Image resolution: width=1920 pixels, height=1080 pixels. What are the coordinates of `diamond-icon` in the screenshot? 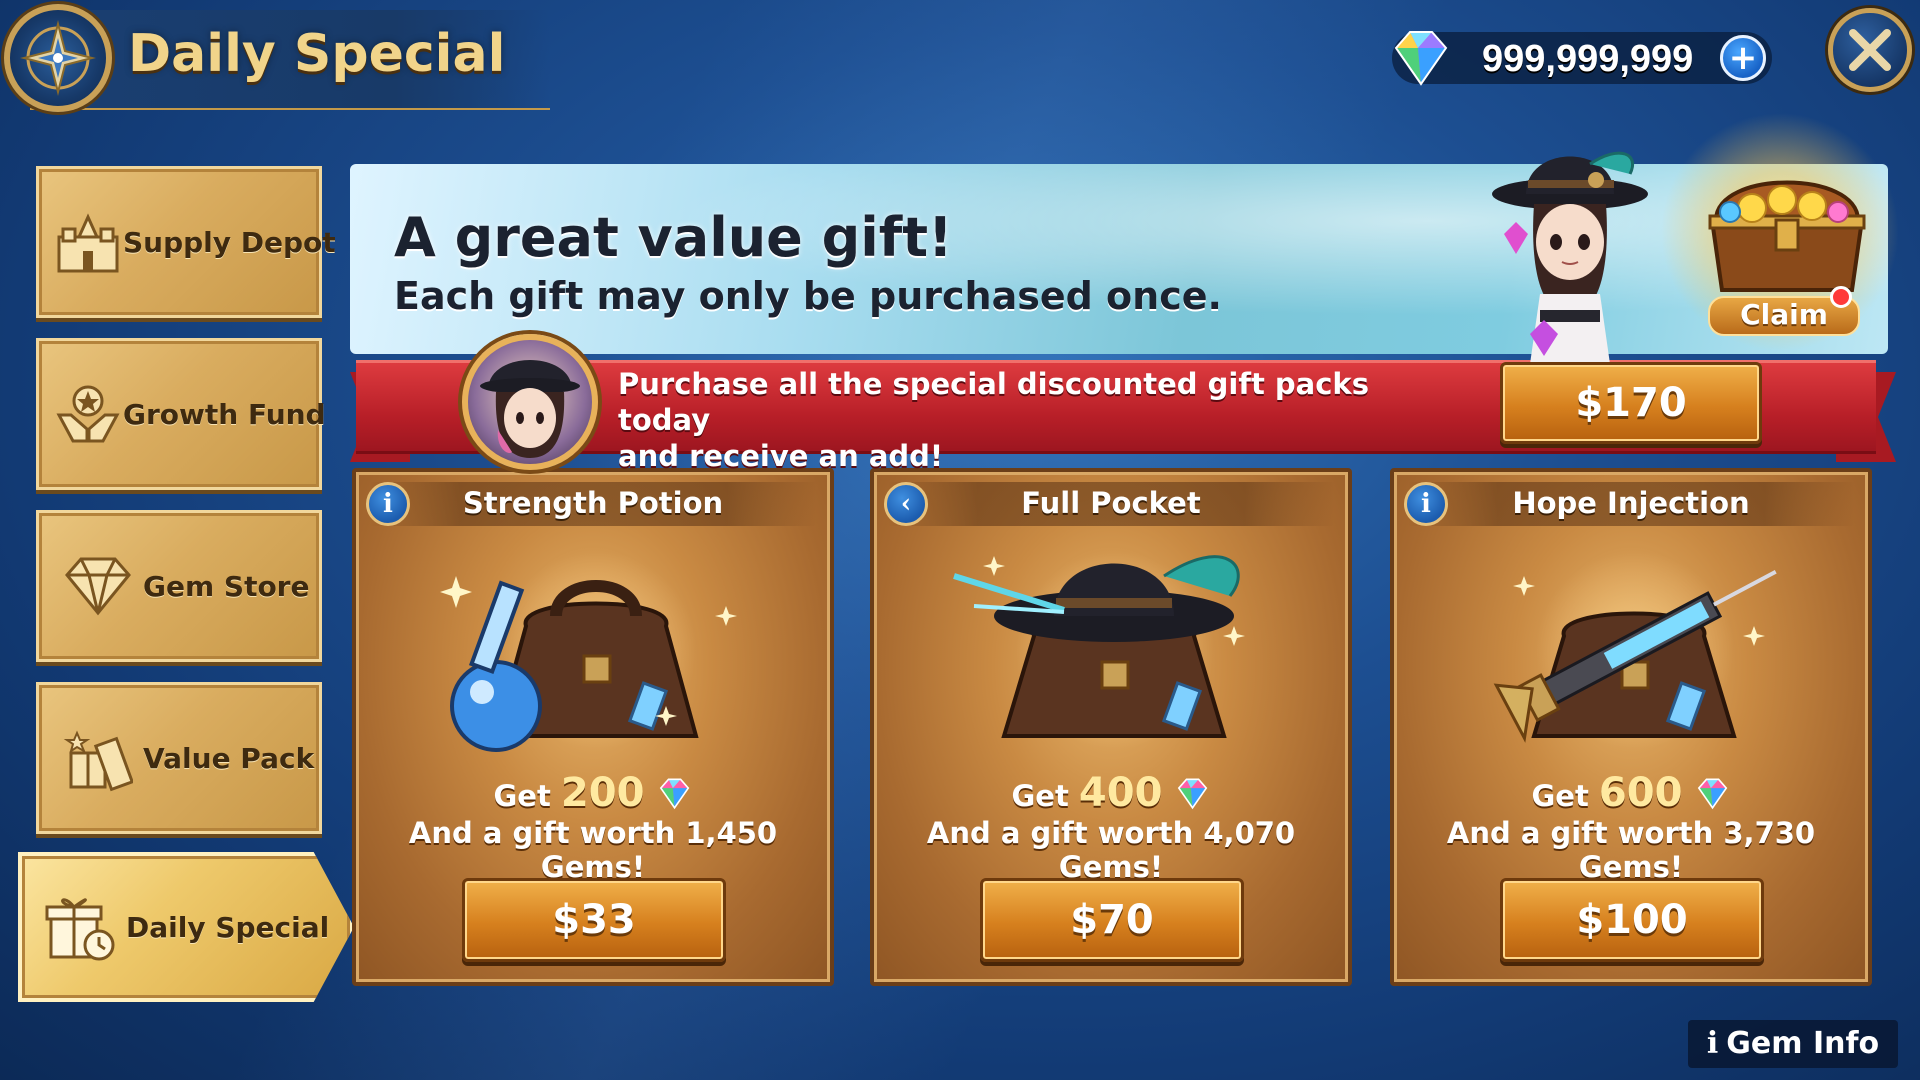 It's located at (98, 586).